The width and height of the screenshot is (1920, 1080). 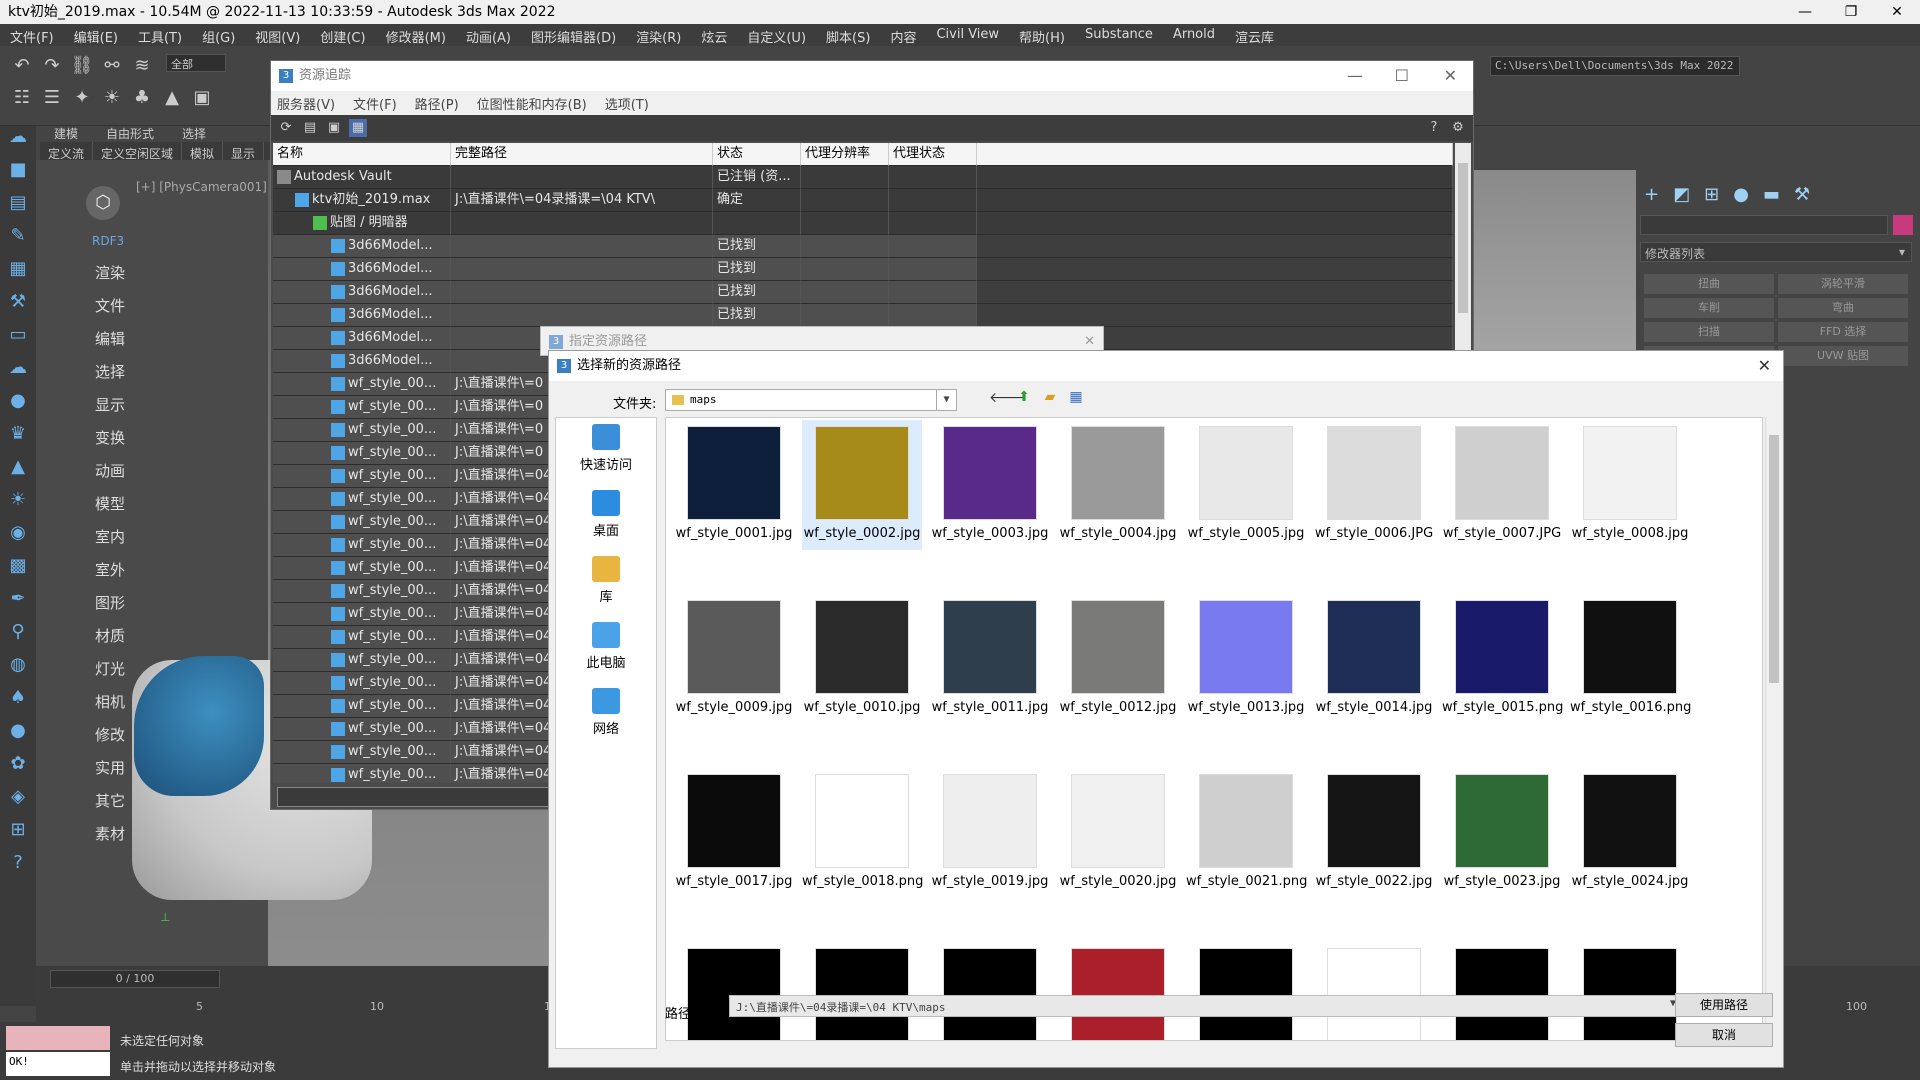 What do you see at coordinates (18, 637) in the screenshot?
I see `walk-icon: ⚲` at bounding box center [18, 637].